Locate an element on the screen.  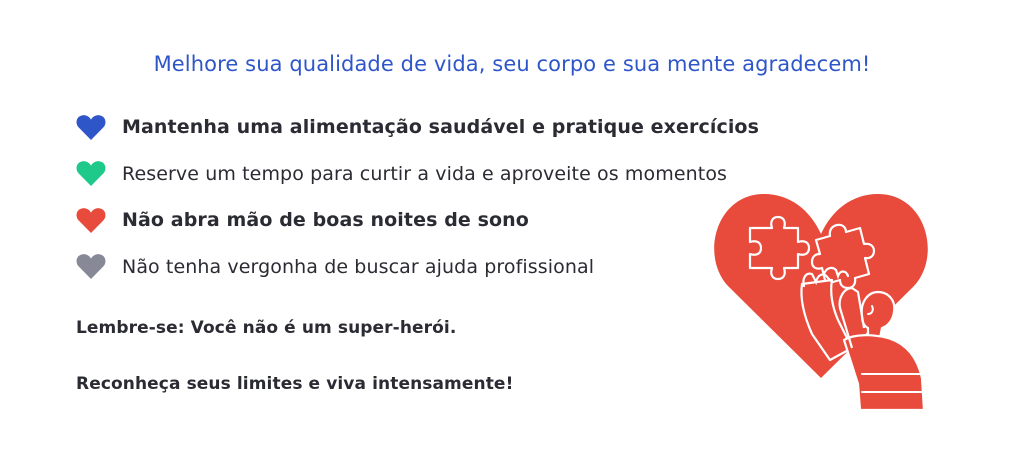
heart-icon-gray is located at coordinates (91, 266).